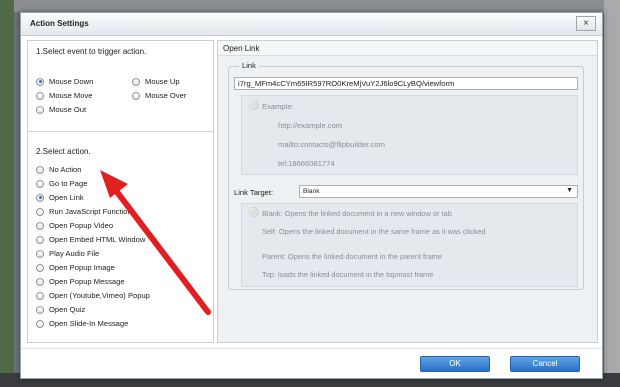  I want to click on radio-mouse-out: Mouse Out, so click(61, 109).